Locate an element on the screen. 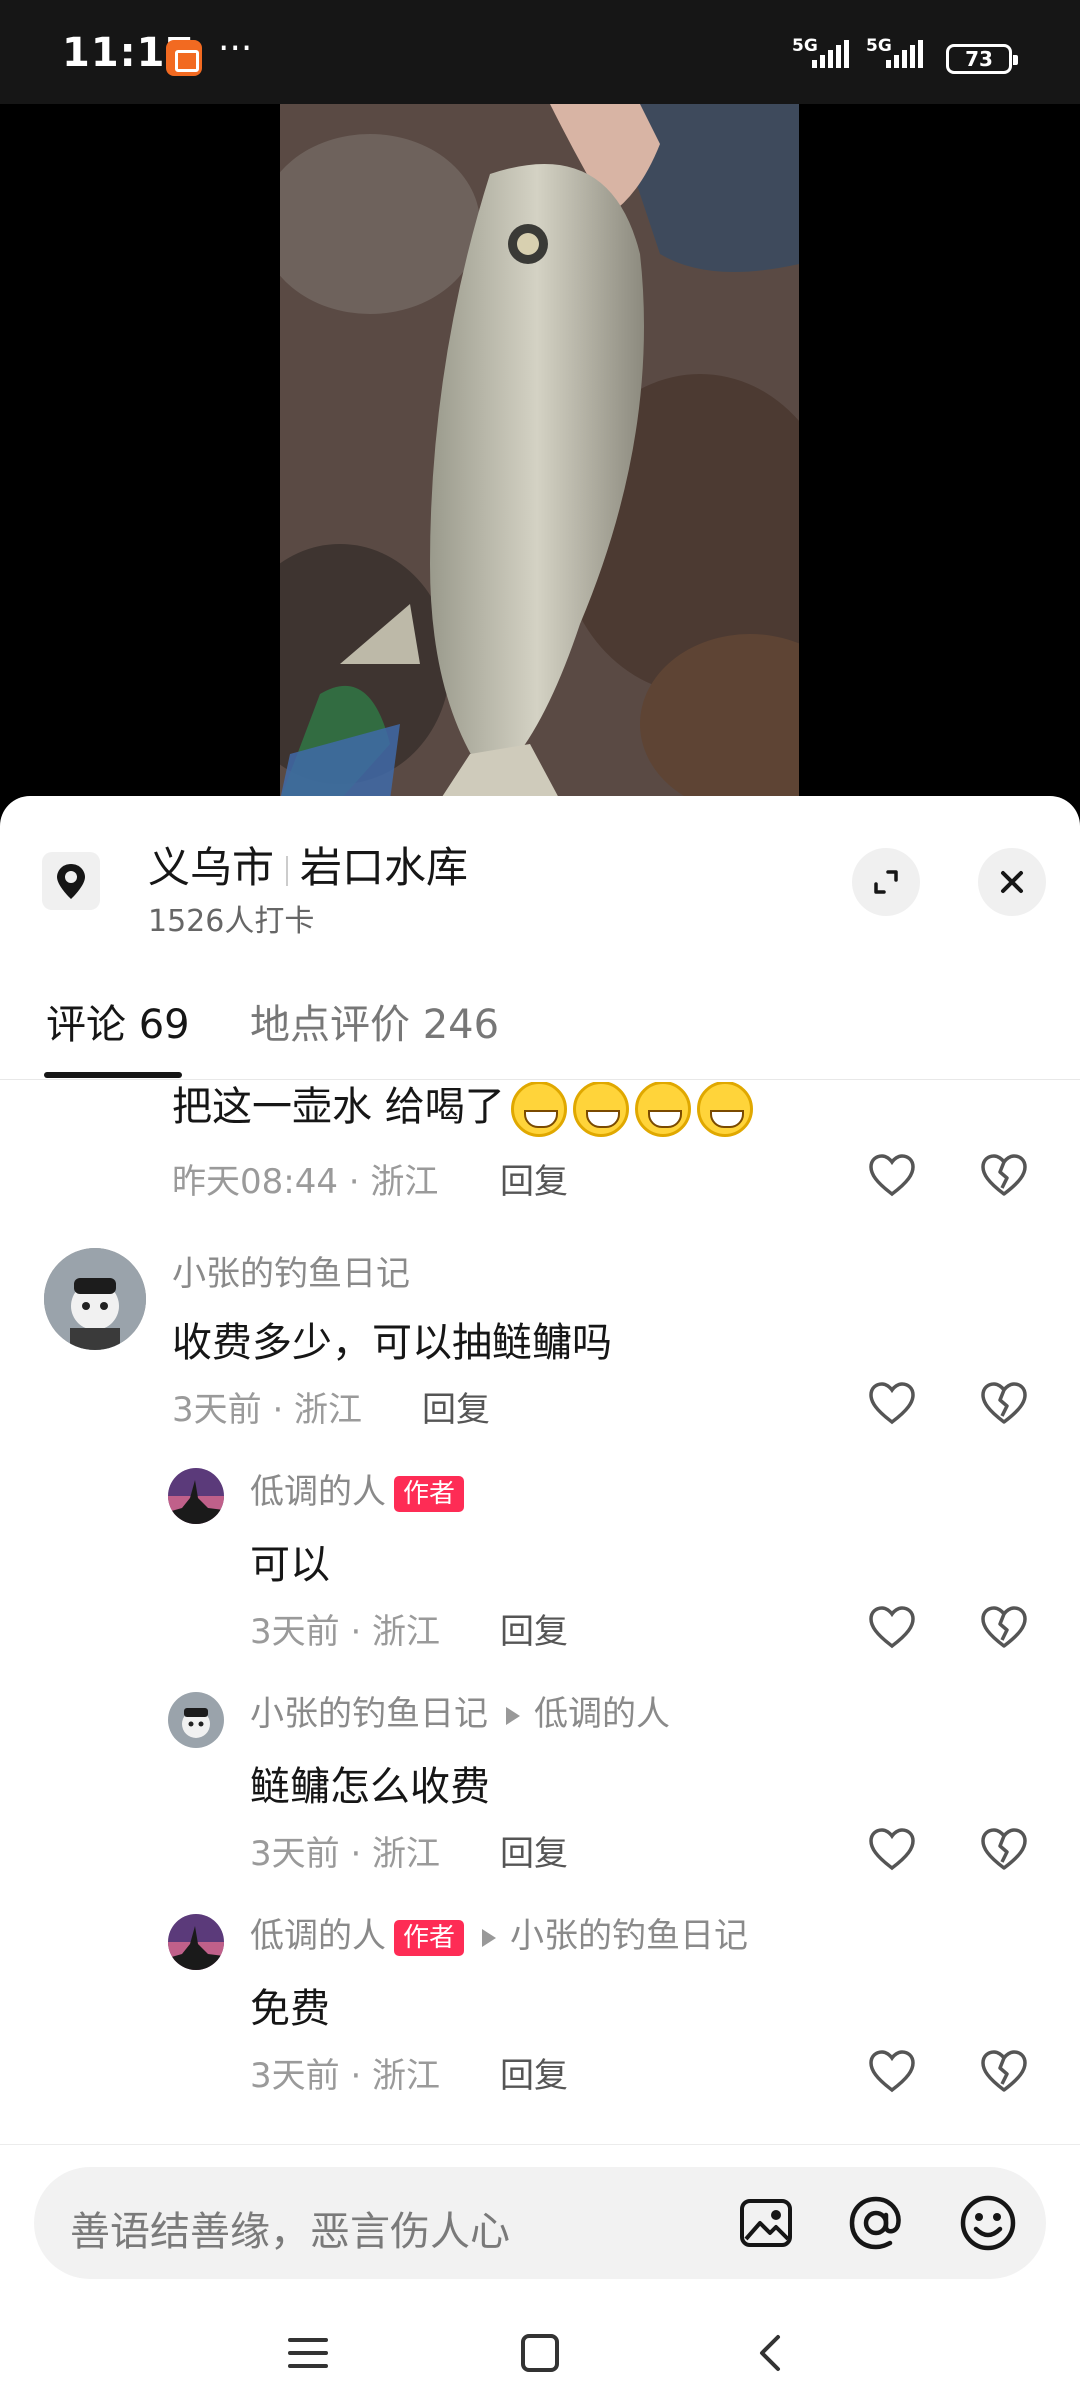 The height and width of the screenshot is (2400, 1080). emoji-icon is located at coordinates (988, 2223).